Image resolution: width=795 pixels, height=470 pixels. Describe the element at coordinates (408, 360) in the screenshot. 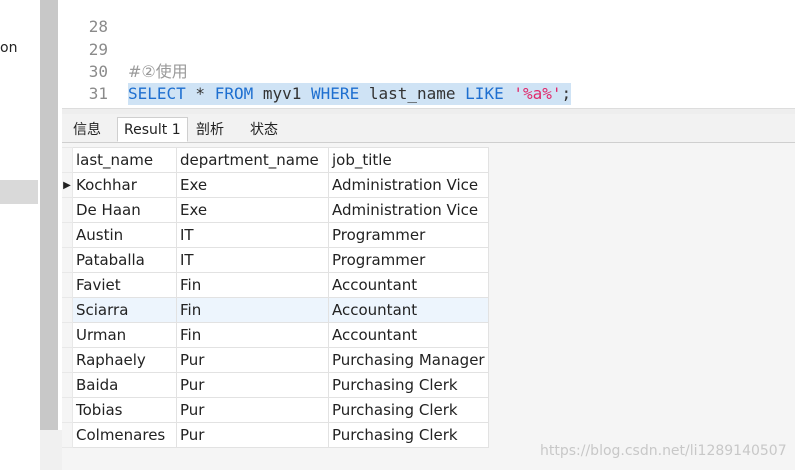

I see `cell-job-title: Purchasing Manager` at that location.